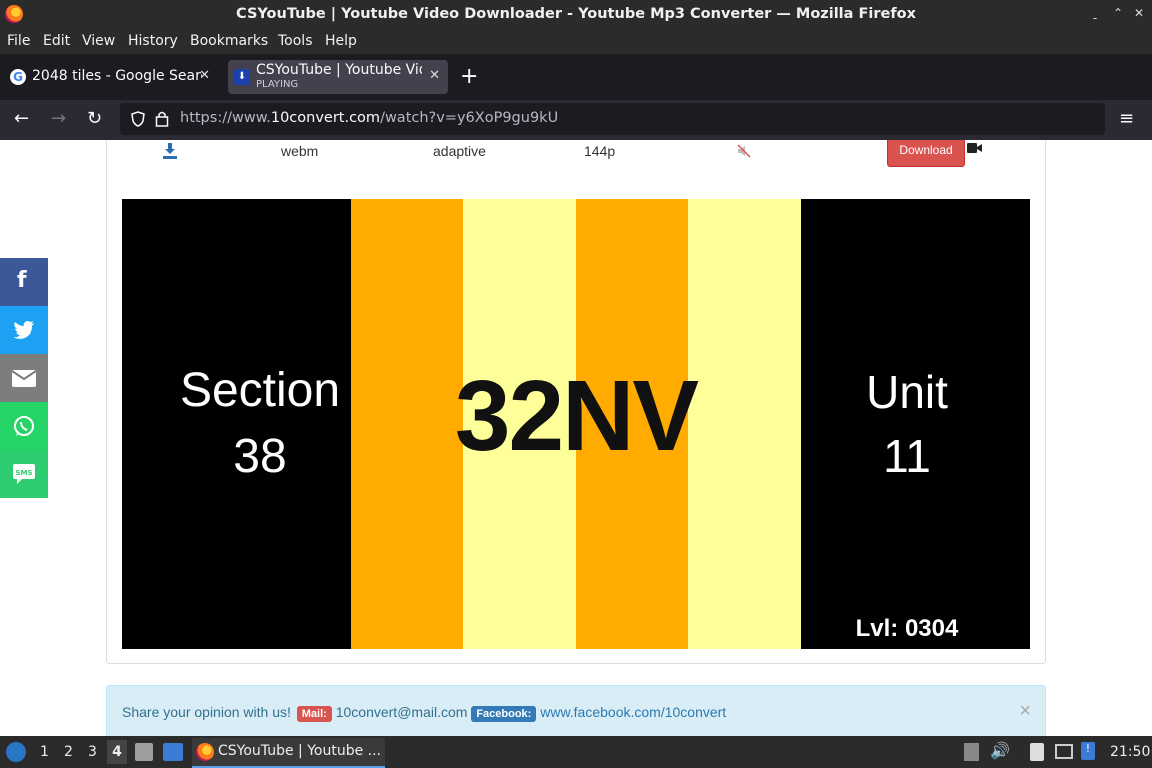 This screenshot has width=1152, height=768. What do you see at coordinates (314, 714) in the screenshot?
I see `mail-label: Mail:` at bounding box center [314, 714].